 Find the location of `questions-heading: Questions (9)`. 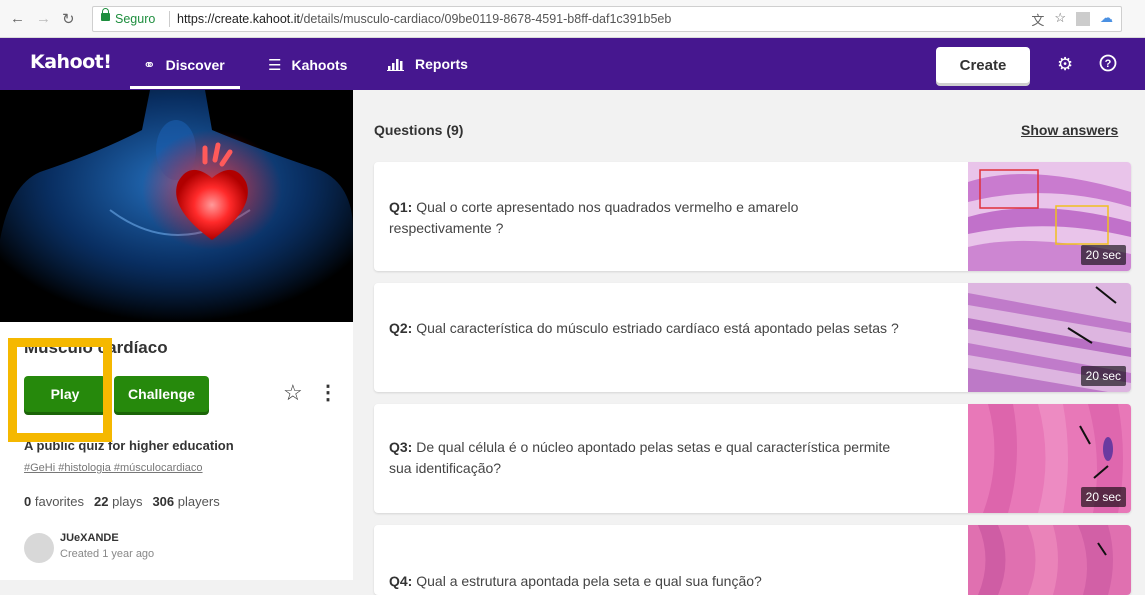

questions-heading: Questions (9) is located at coordinates (419, 130).